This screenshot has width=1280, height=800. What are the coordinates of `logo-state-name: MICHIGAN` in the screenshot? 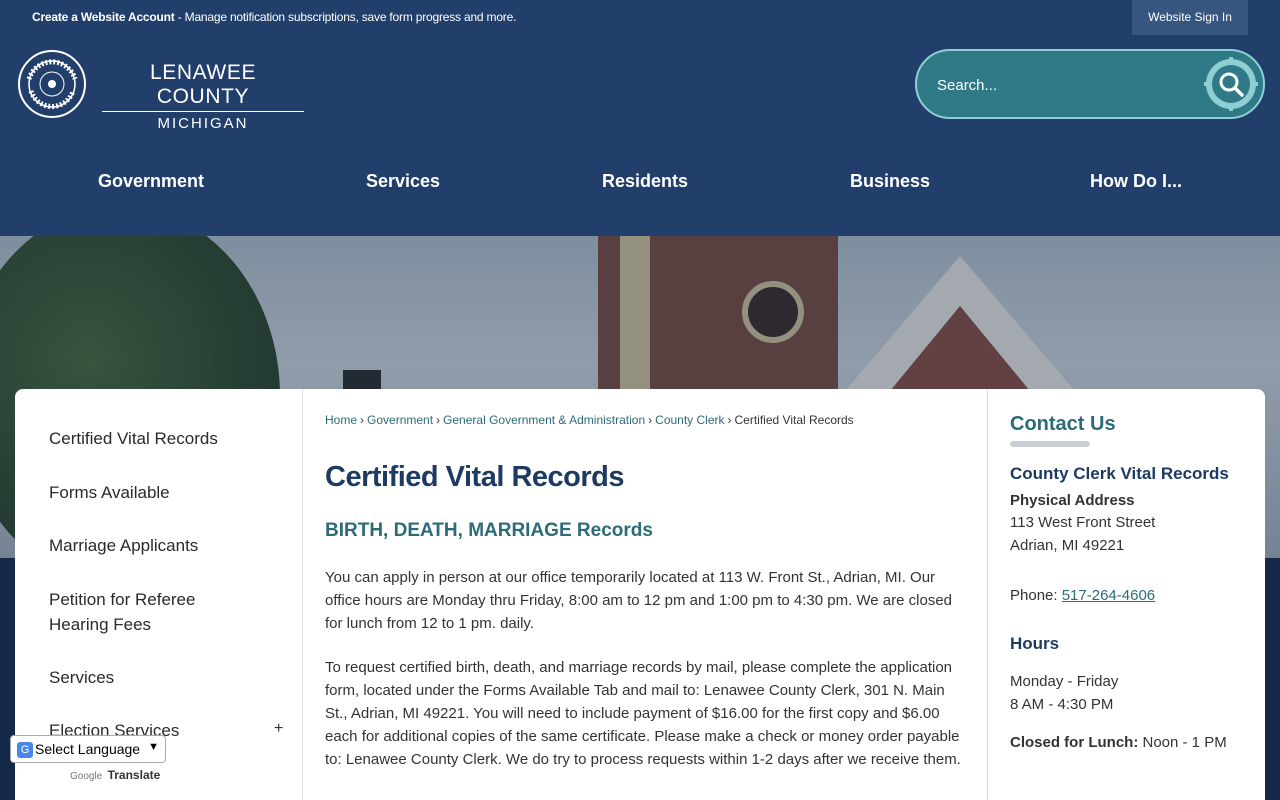 It's located at (203, 123).